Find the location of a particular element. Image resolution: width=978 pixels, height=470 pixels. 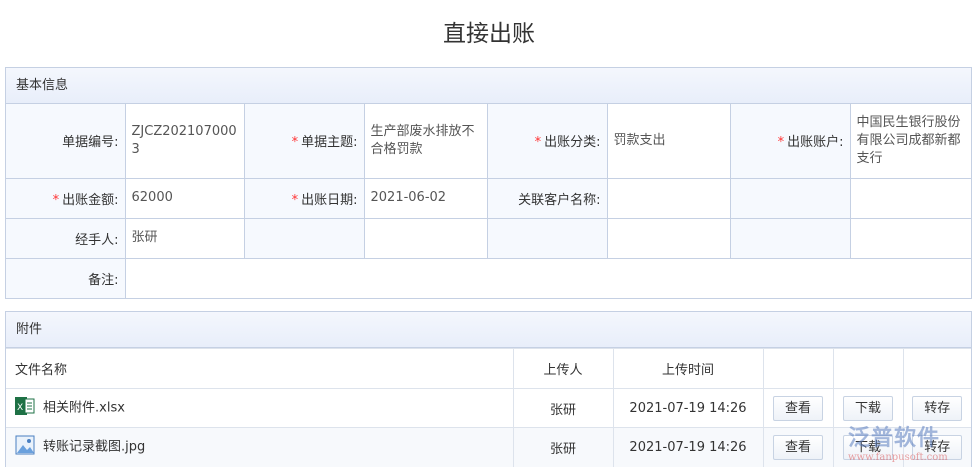

table-row: X 相关附件.xlsx 张研 2021-07-19 14:26 查看 下载 转存 is located at coordinates (488, 408).